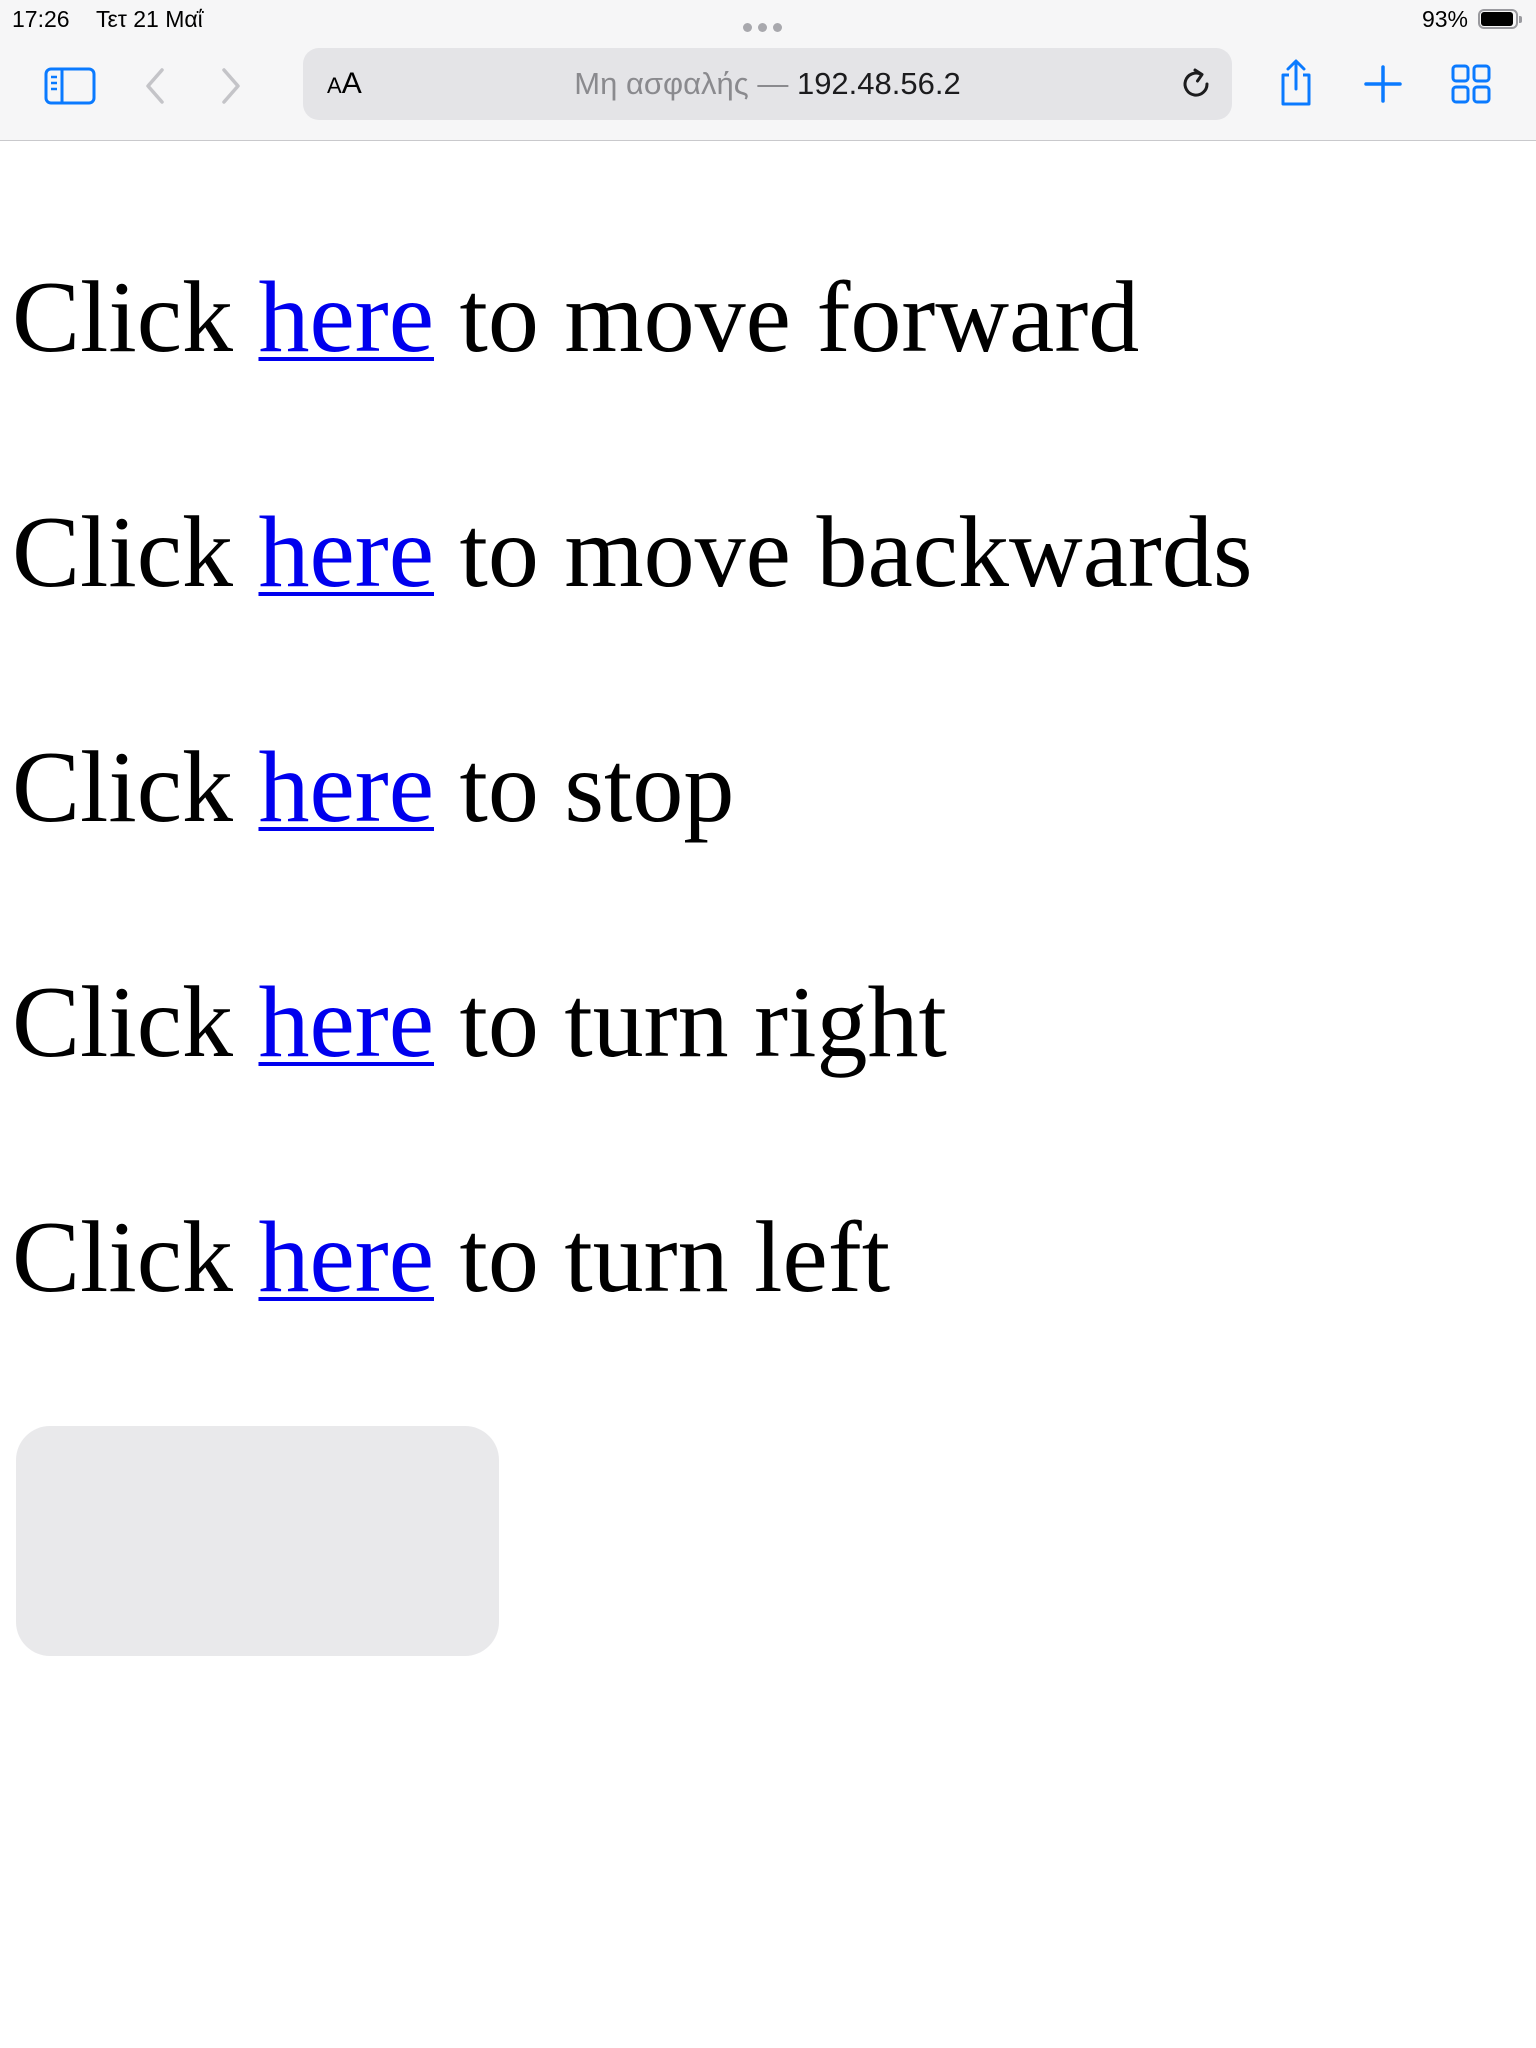  What do you see at coordinates (661, 83) in the screenshot?
I see `security-label: Μη ασφαλής` at bounding box center [661, 83].